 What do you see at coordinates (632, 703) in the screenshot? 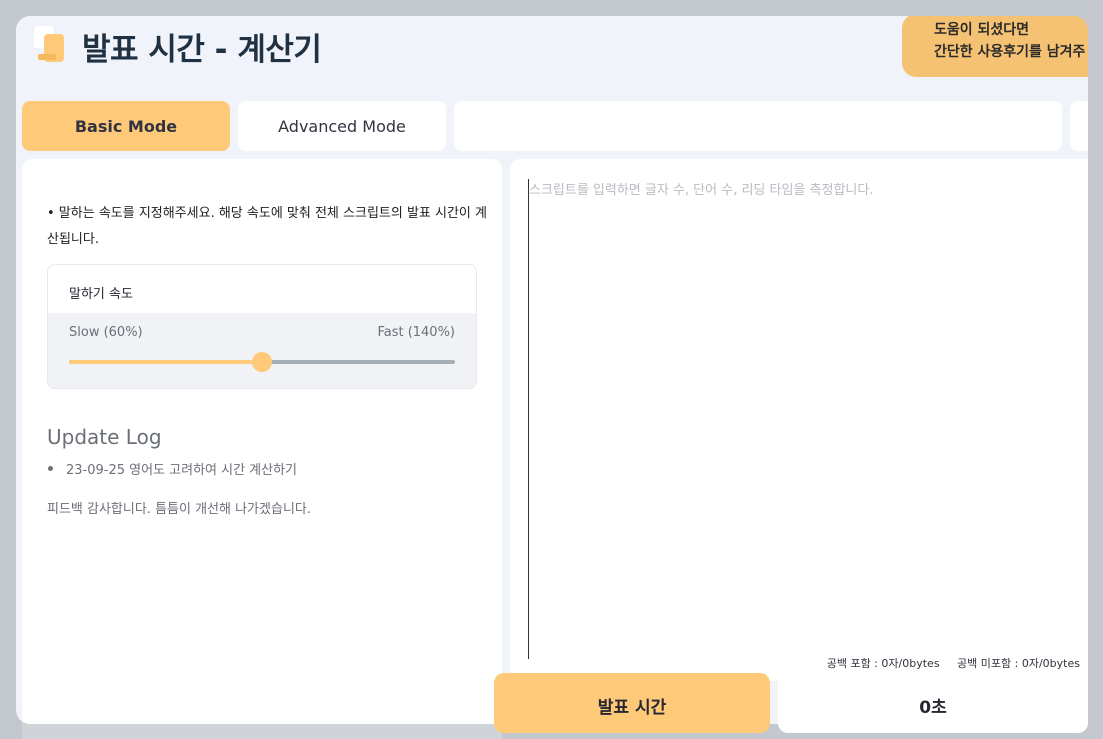
I see `presentation-time-button: 발표 시간` at bounding box center [632, 703].